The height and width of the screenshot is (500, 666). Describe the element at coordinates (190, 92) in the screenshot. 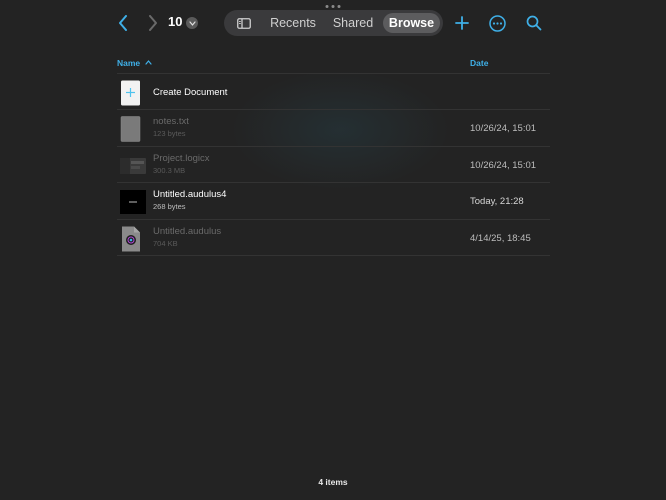

I see `create-document-label: Create Document` at that location.